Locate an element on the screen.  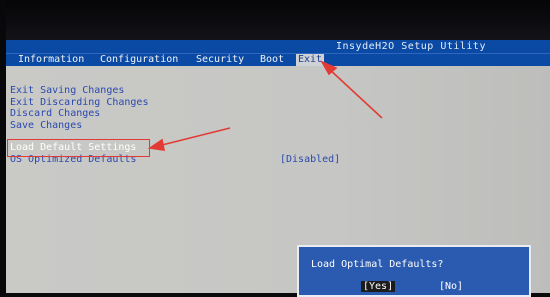
dialog-question: Load Optimal Defaults? is located at coordinates (377, 264).